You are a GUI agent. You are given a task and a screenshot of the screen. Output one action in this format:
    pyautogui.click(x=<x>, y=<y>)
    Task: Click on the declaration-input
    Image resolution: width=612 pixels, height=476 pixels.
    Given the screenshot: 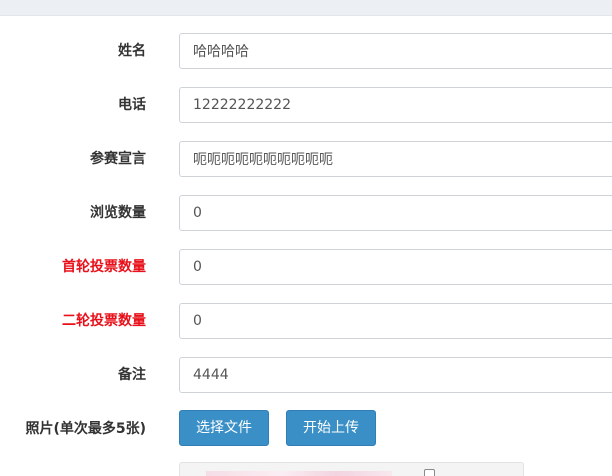 What is the action you would take?
    pyautogui.click(x=395, y=159)
    